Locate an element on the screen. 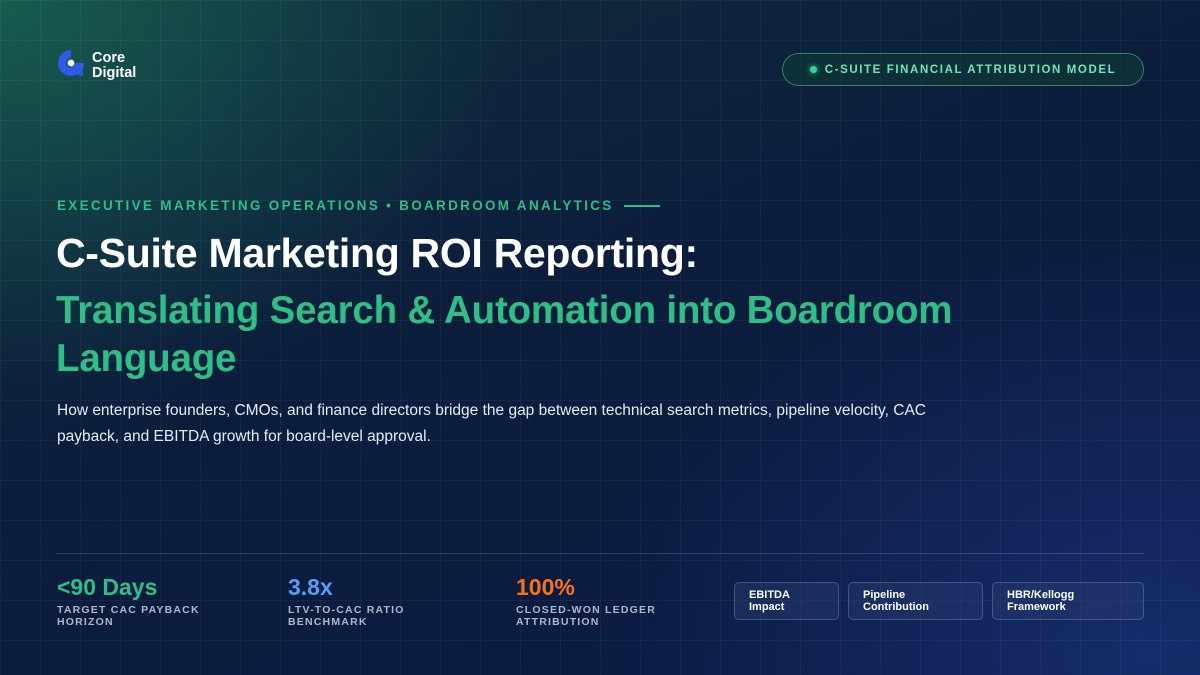 The height and width of the screenshot is (675, 1200). stat-cac-payback: <90 Days TARGET CAC PAYBACK HORIZON is located at coordinates (128, 601).